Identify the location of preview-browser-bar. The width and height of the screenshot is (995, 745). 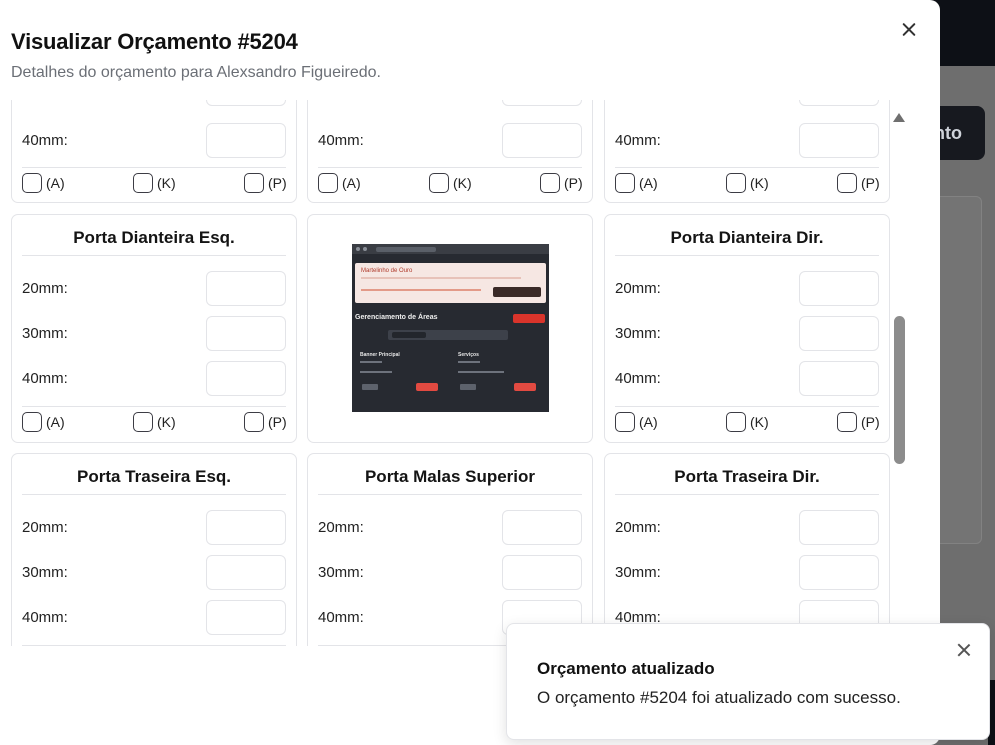
(450, 249).